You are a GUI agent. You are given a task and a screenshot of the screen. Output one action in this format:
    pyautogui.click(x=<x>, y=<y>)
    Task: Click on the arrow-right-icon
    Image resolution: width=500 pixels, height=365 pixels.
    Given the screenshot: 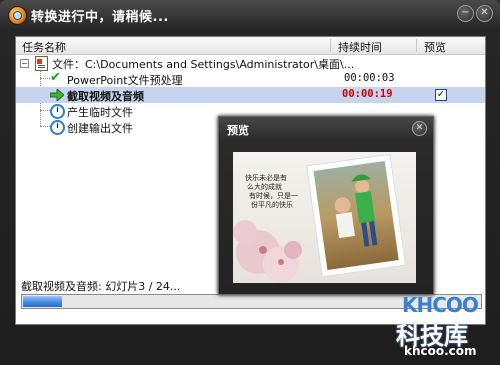 What is the action you would take?
    pyautogui.click(x=57, y=95)
    